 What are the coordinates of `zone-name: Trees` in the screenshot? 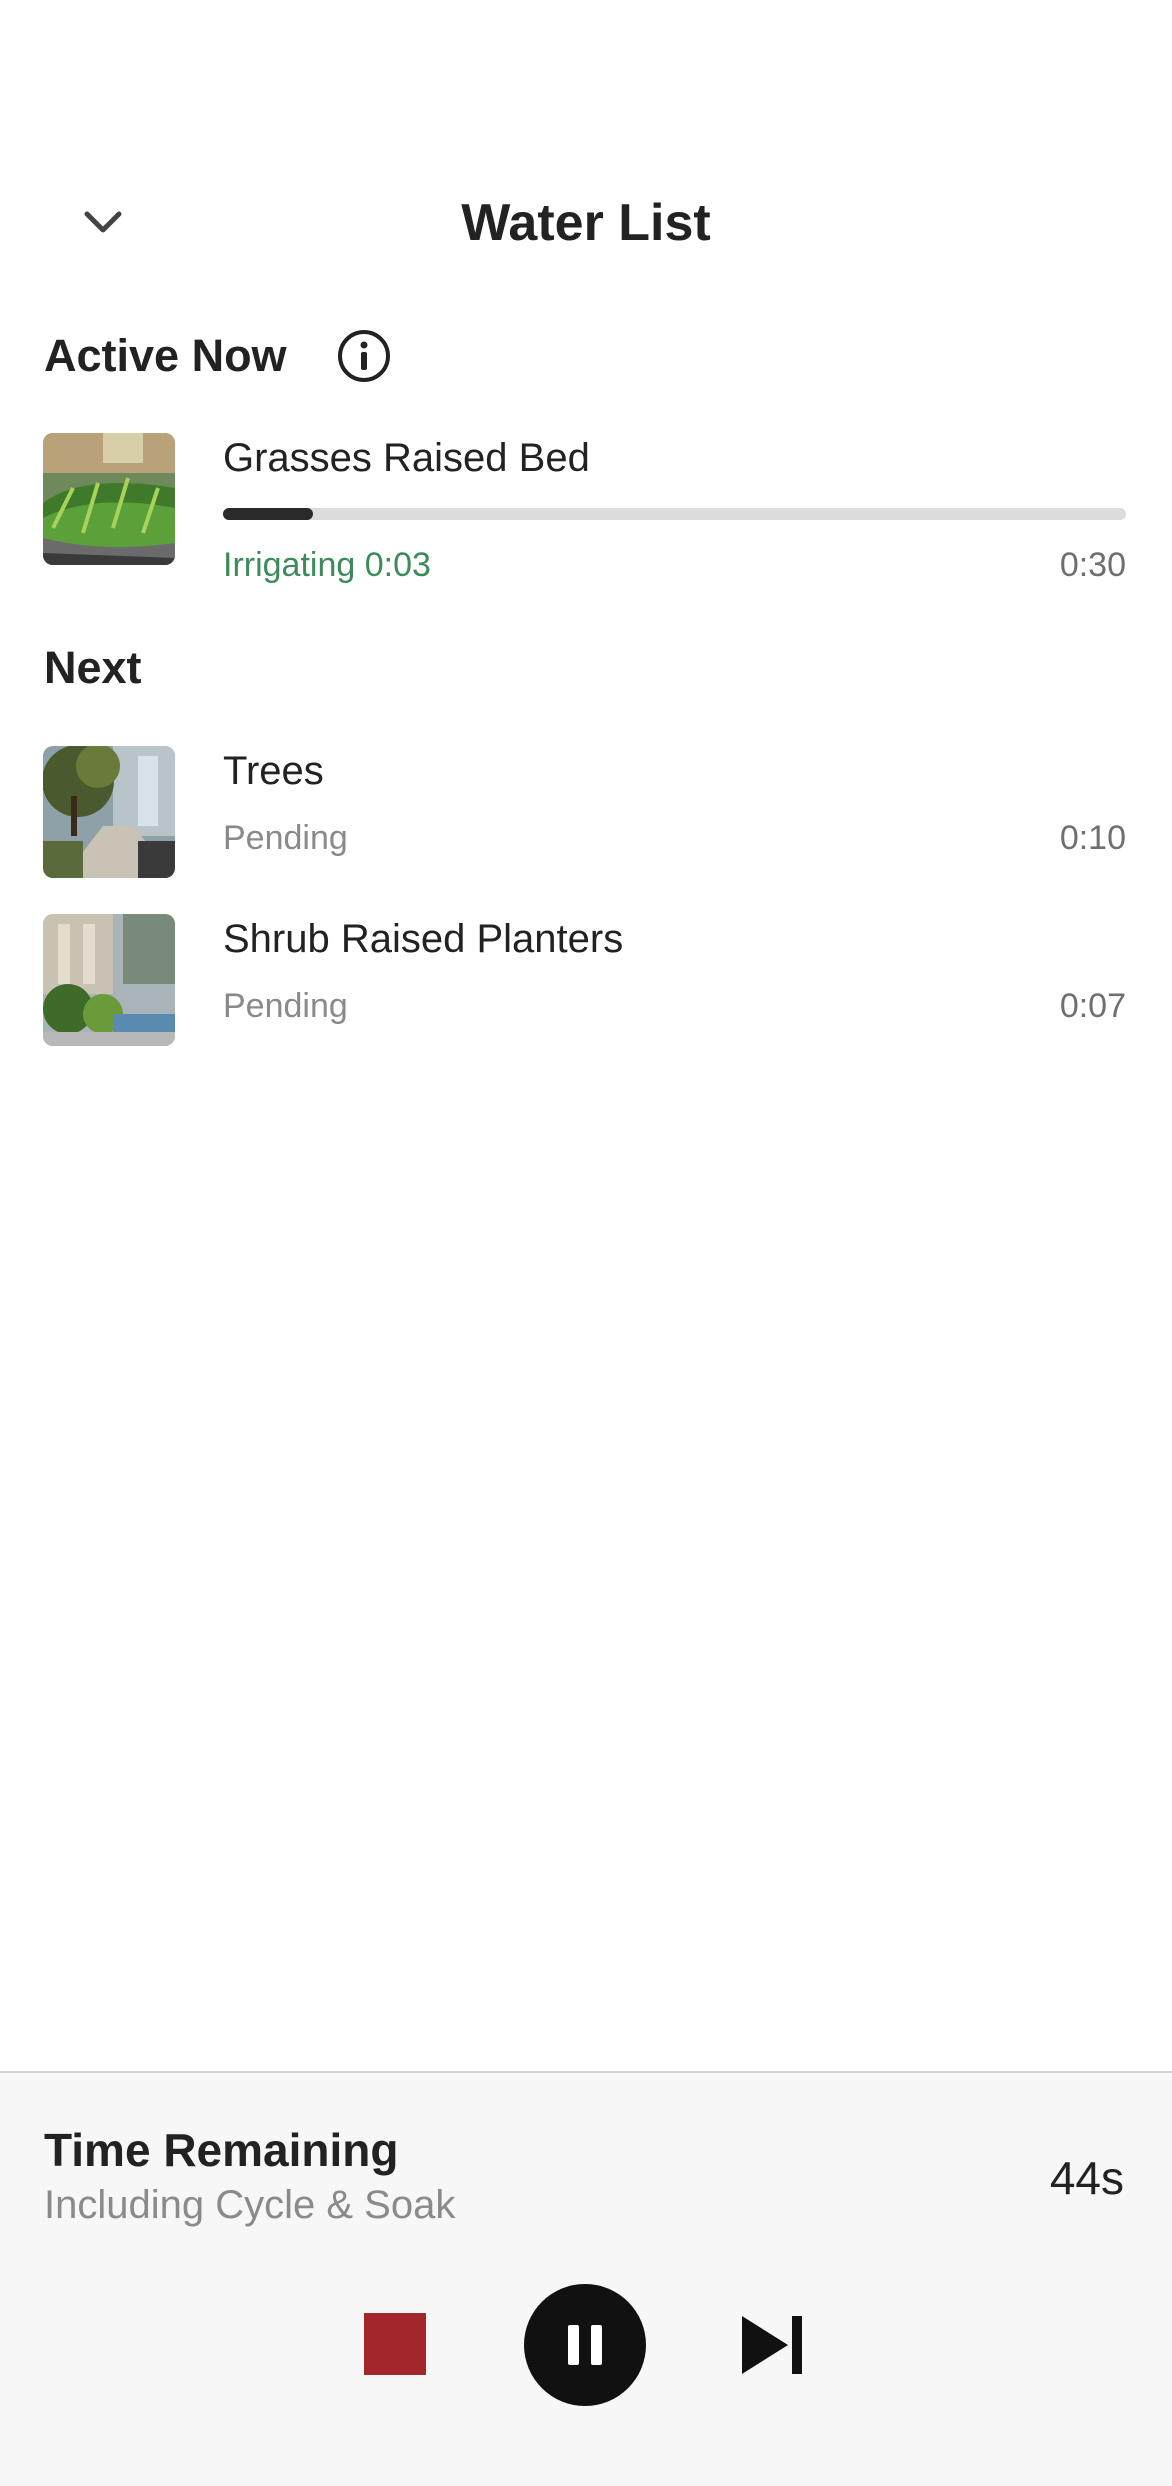 It's located at (273, 771).